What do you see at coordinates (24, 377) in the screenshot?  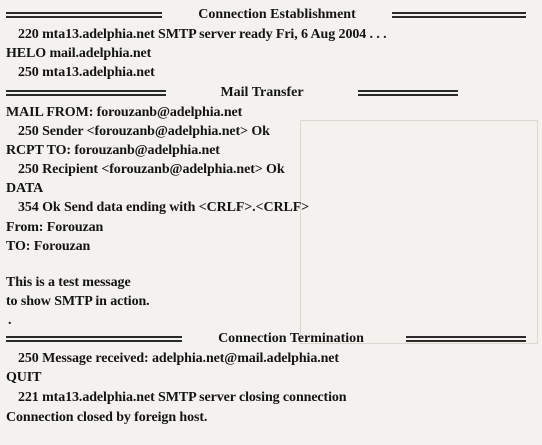 I see `smtp-line: QUIT` at bounding box center [24, 377].